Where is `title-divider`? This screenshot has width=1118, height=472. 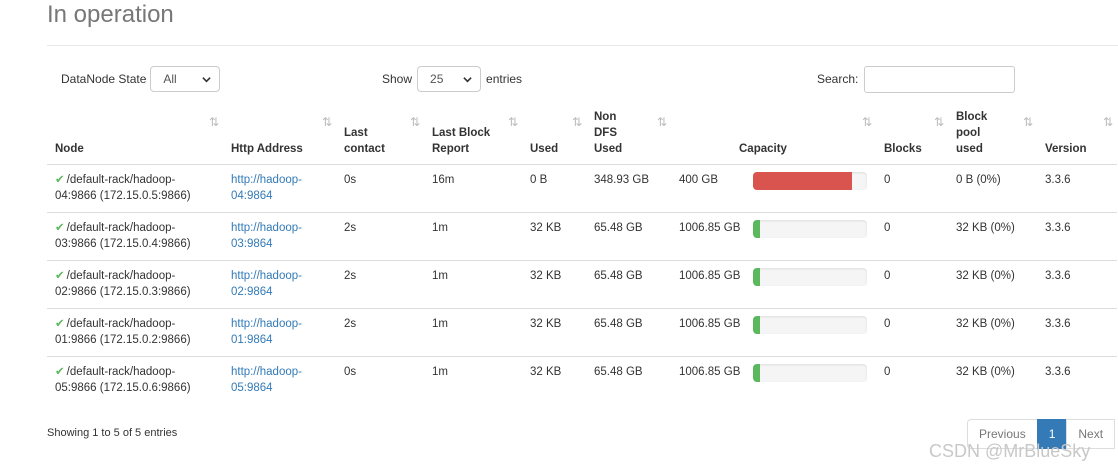
title-divider is located at coordinates (582, 45).